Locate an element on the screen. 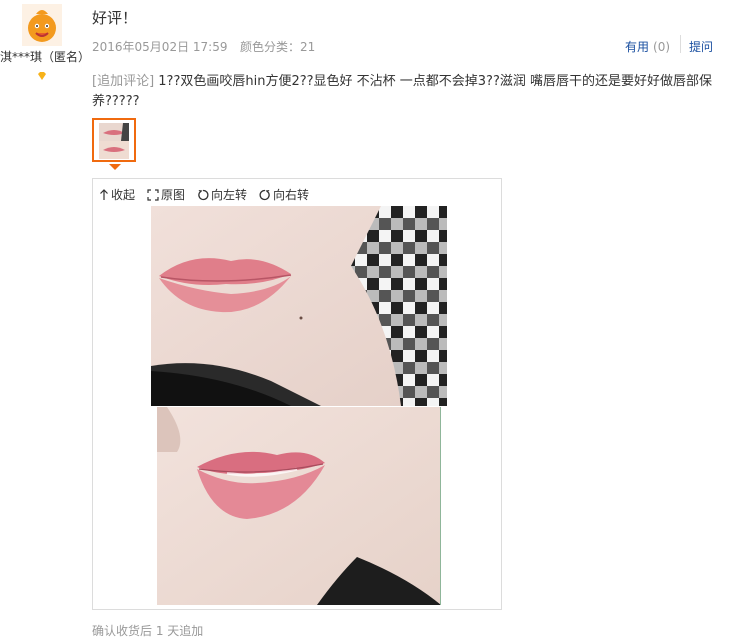 This screenshot has width=730, height=639. collapse-button: 收起 is located at coordinates (117, 194).